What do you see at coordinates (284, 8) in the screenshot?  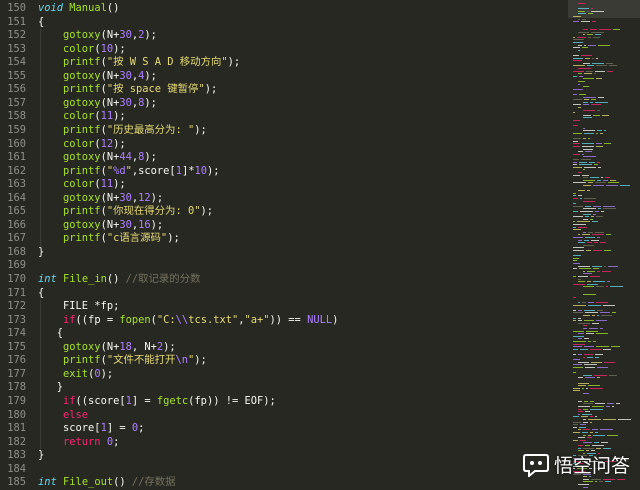 I see `code-line: 150 void Manual()` at bounding box center [284, 8].